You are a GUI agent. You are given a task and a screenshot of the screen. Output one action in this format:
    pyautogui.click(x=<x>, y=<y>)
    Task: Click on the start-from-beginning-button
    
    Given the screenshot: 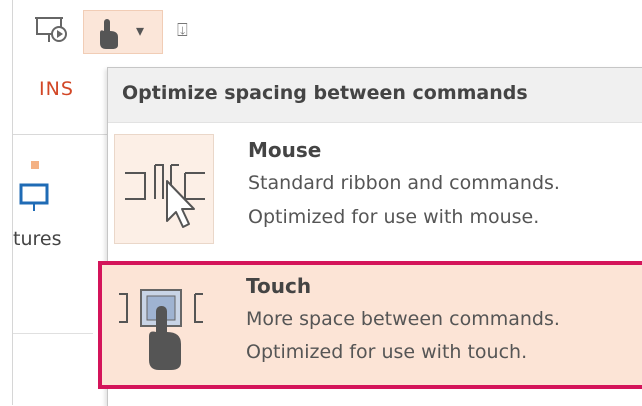 What is the action you would take?
    pyautogui.click(x=53, y=32)
    